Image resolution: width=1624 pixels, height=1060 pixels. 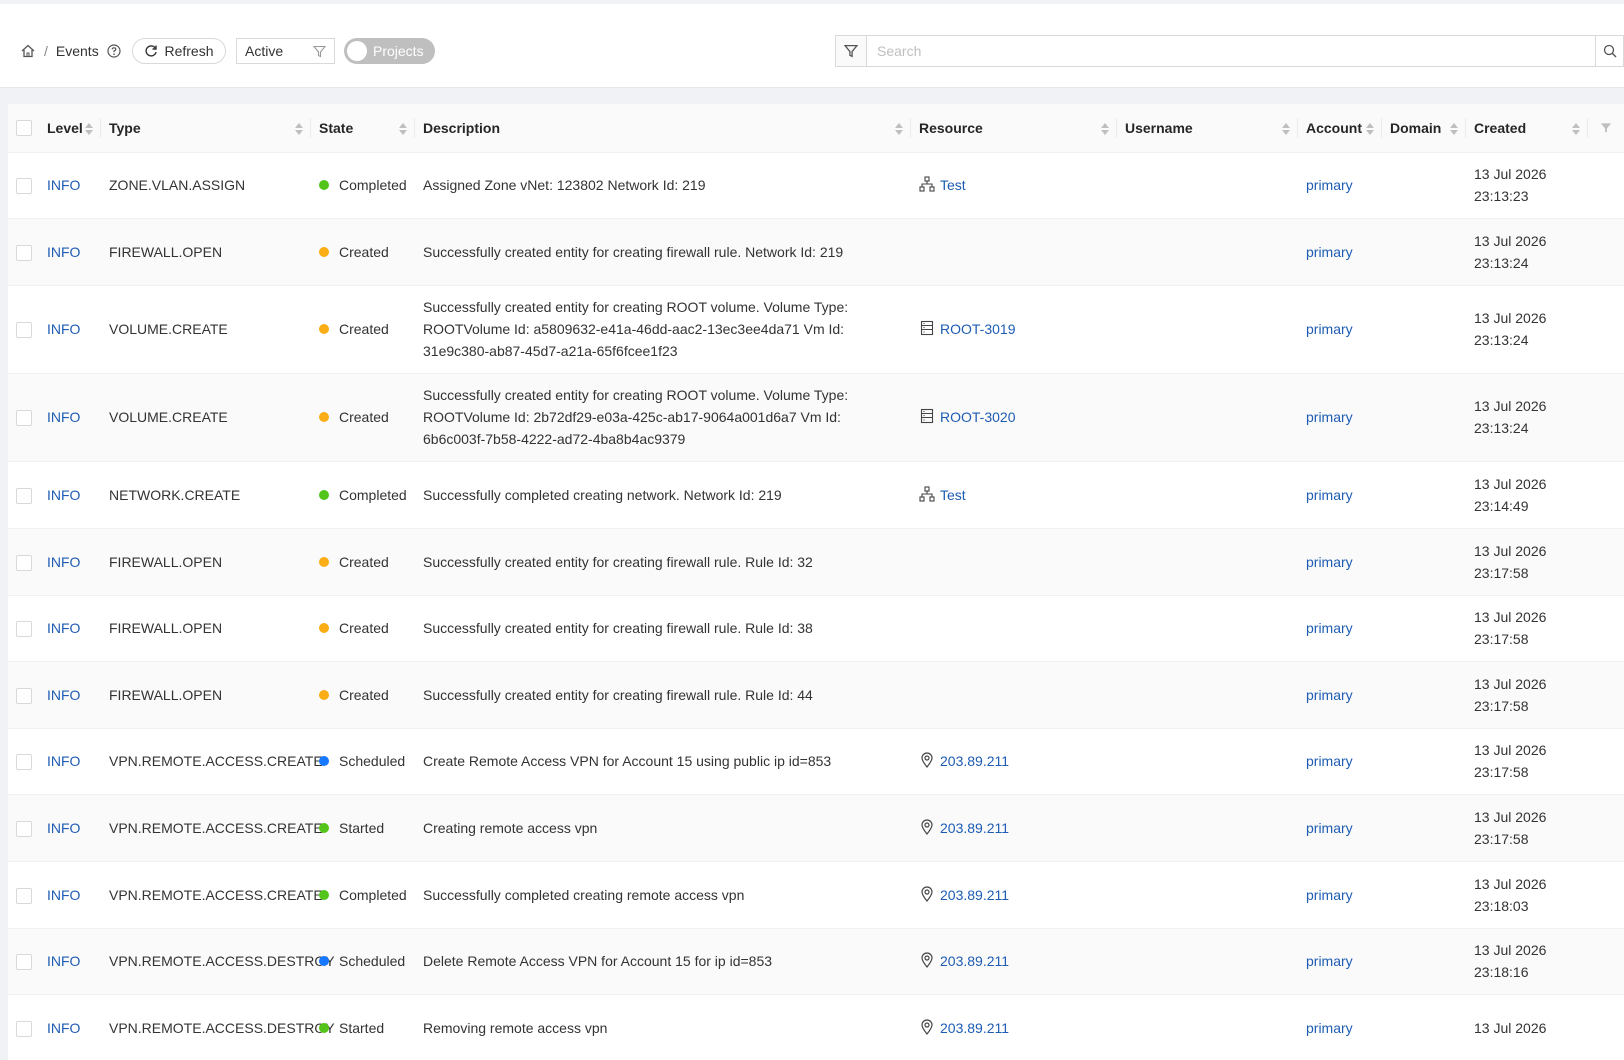 What do you see at coordinates (70, 51) in the screenshot?
I see `breadcrumb: / Events` at bounding box center [70, 51].